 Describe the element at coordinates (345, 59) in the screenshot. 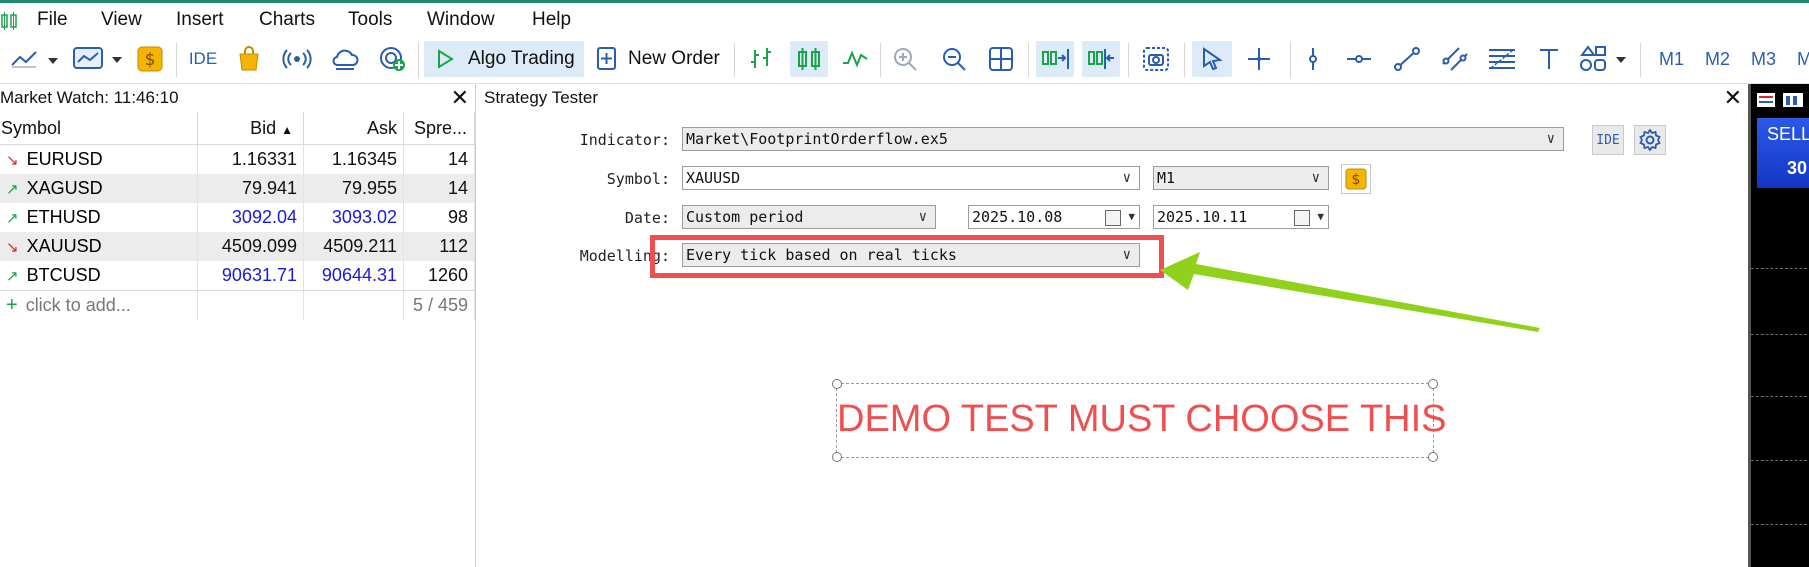

I see `vps-button` at that location.